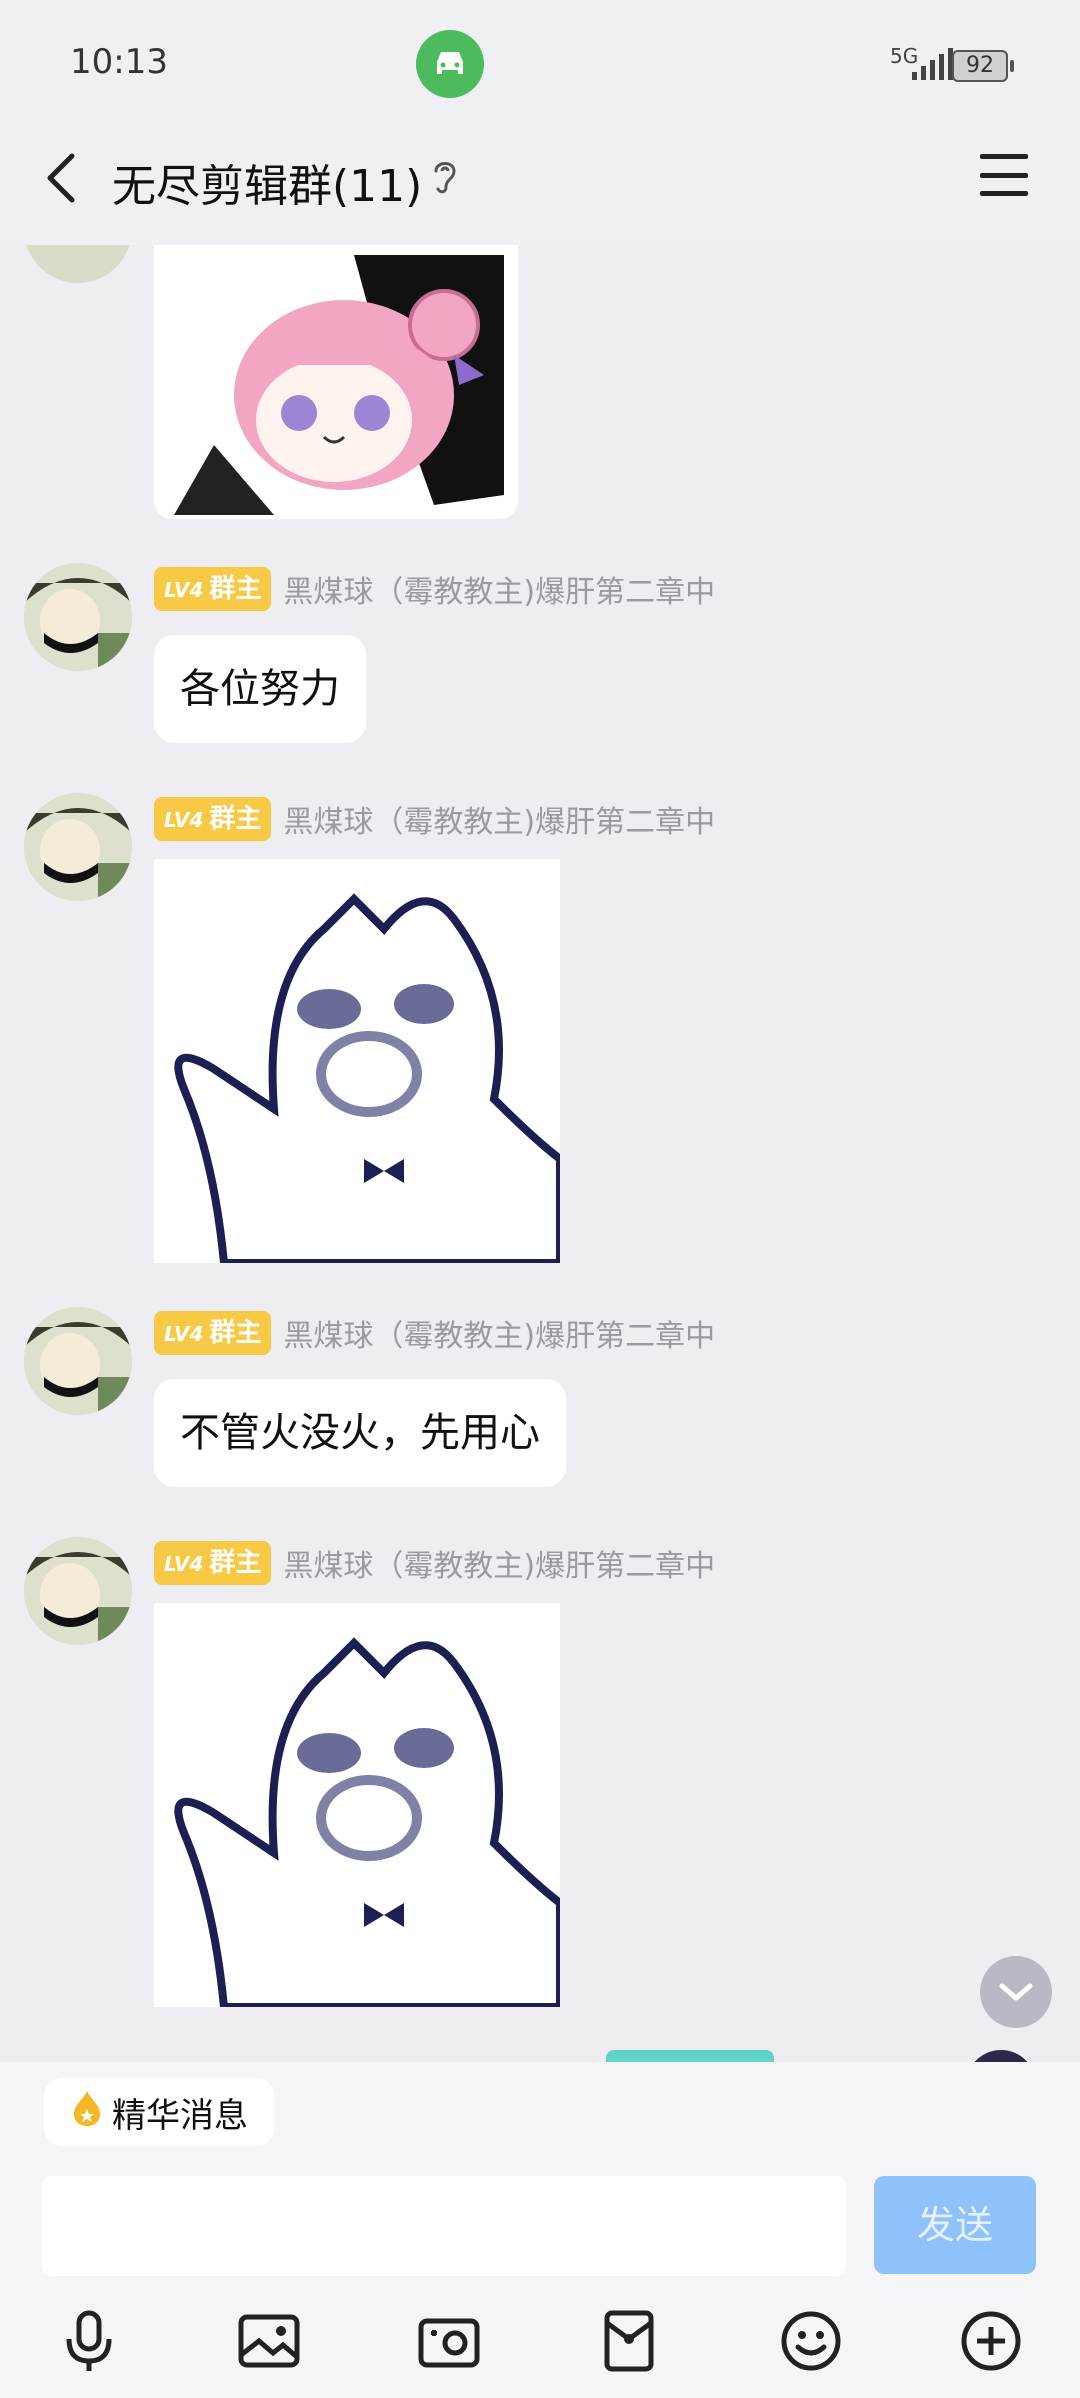 The width and height of the screenshot is (1080, 2398). I want to click on send-button: 发送, so click(955, 2225).